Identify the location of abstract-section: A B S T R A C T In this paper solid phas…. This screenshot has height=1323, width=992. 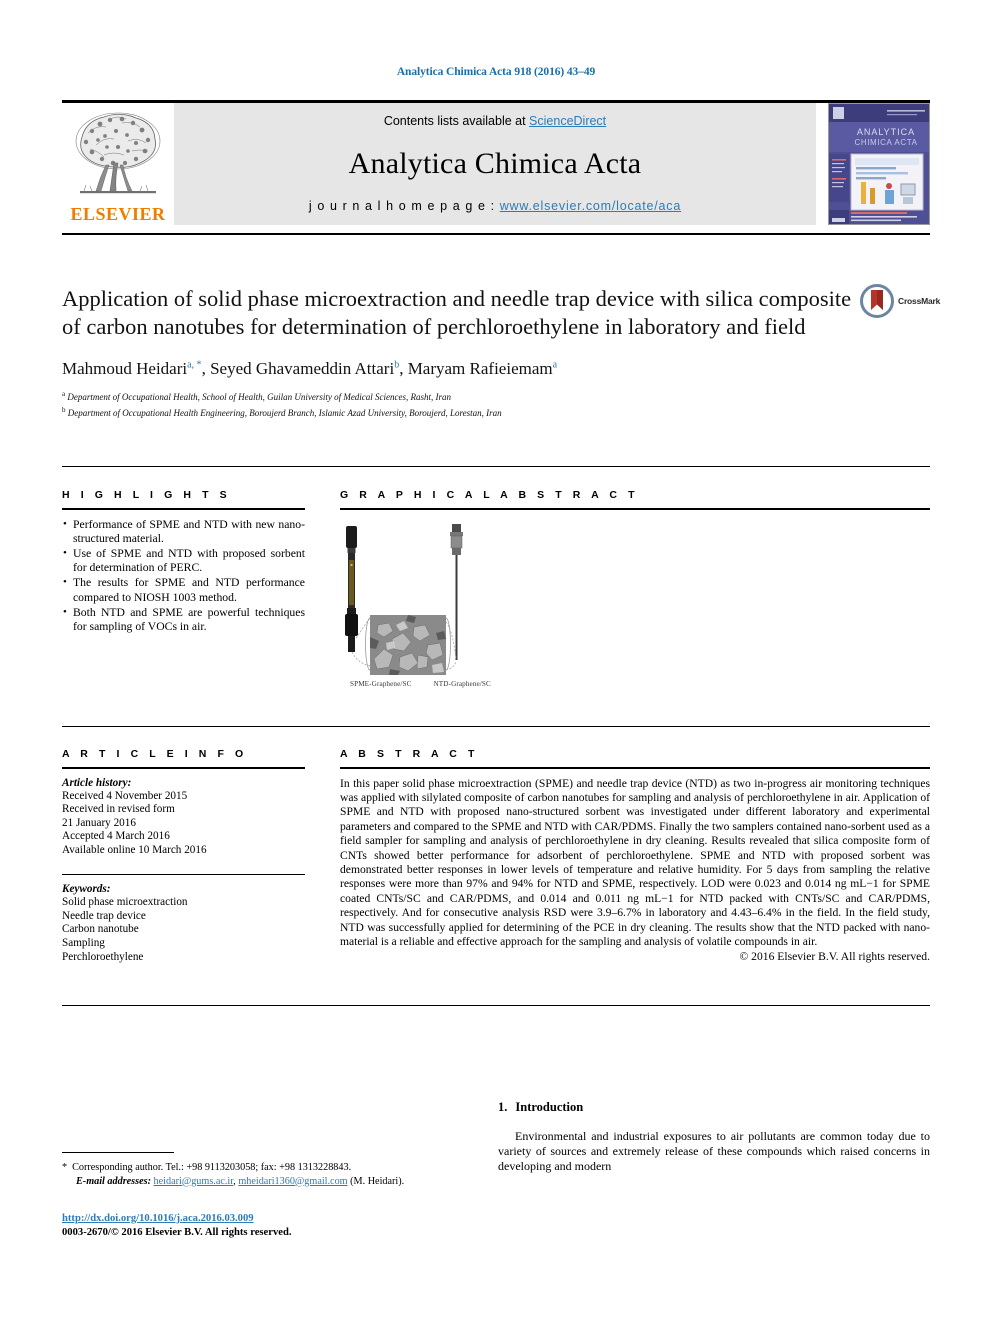
(635, 855).